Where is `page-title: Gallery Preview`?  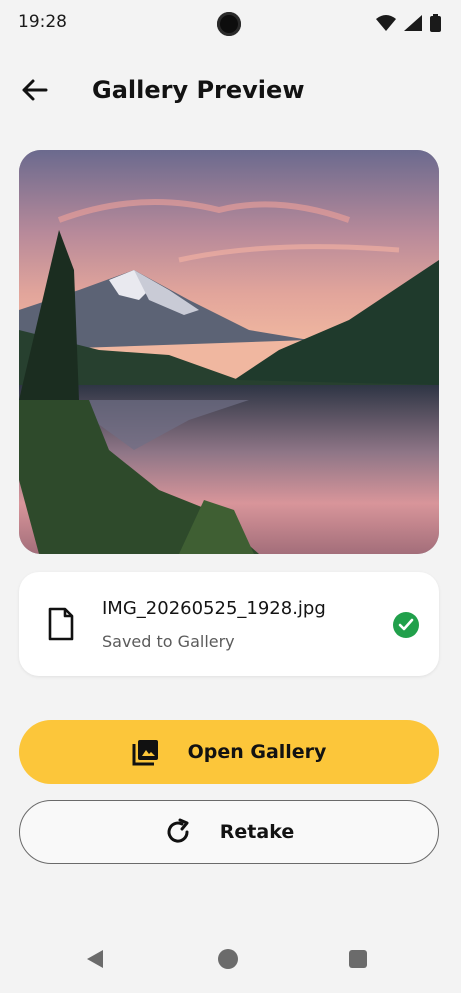
page-title: Gallery Preview is located at coordinates (198, 90).